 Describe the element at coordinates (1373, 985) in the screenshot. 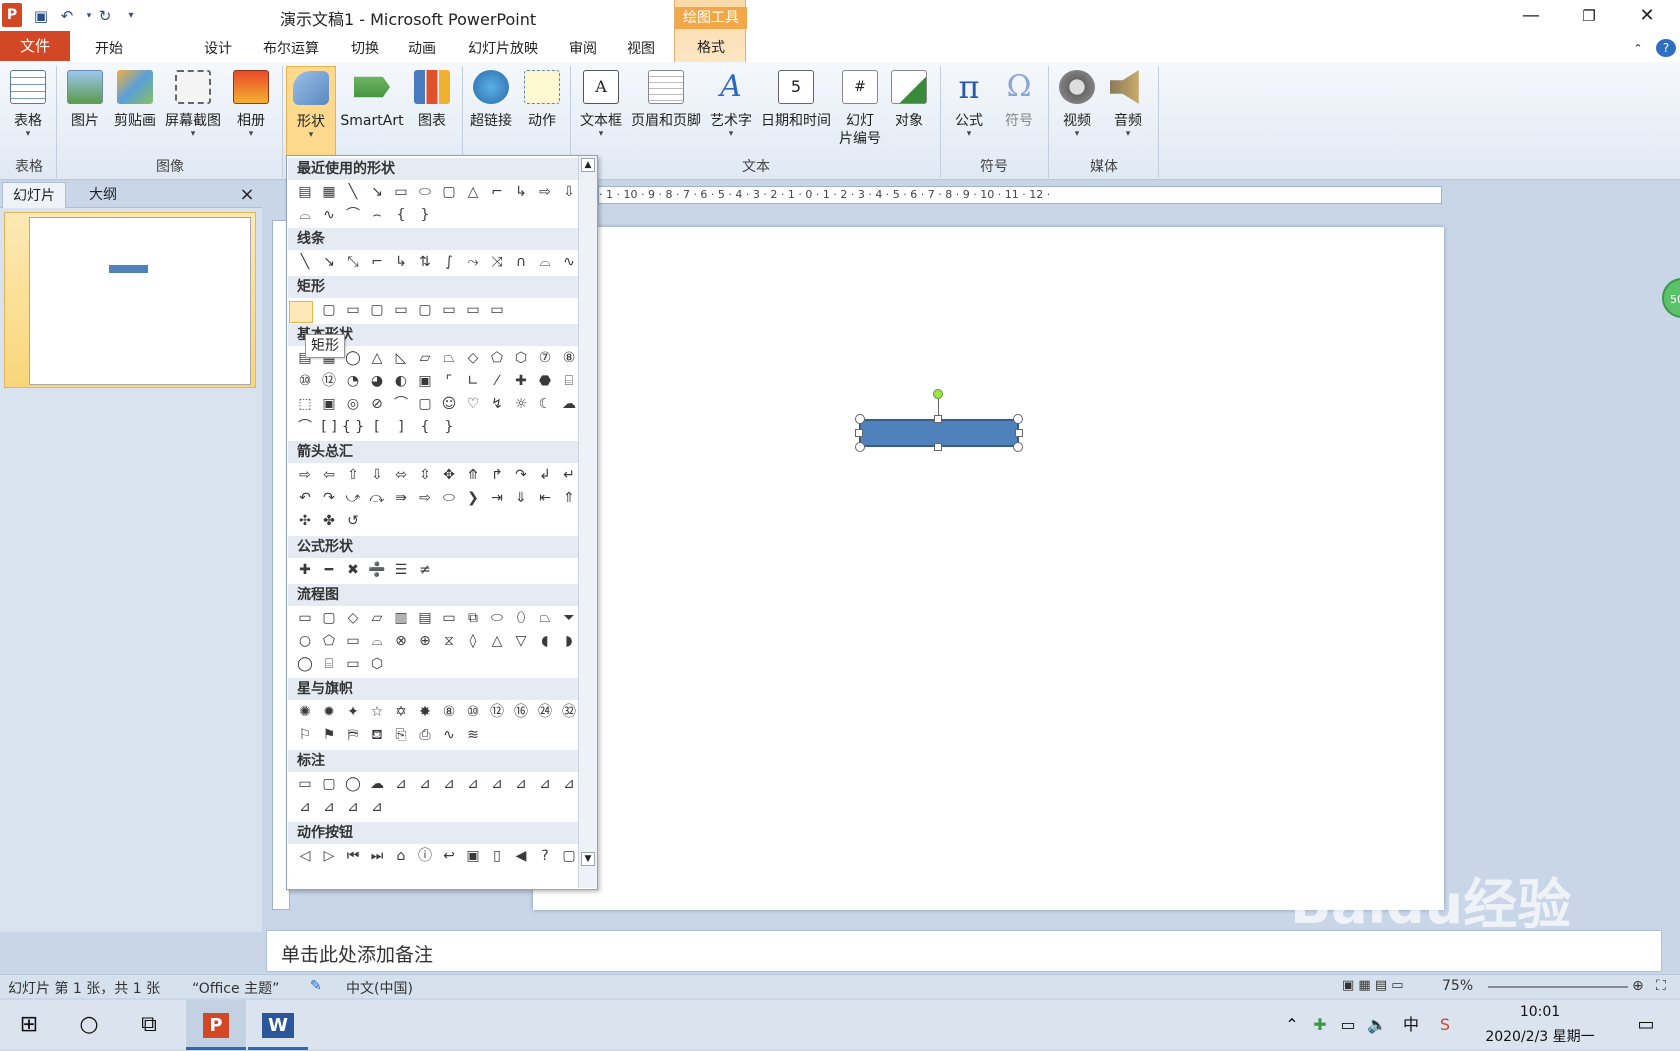

I see `view-buttons: ▣ ▦ ▤ ▭` at that location.